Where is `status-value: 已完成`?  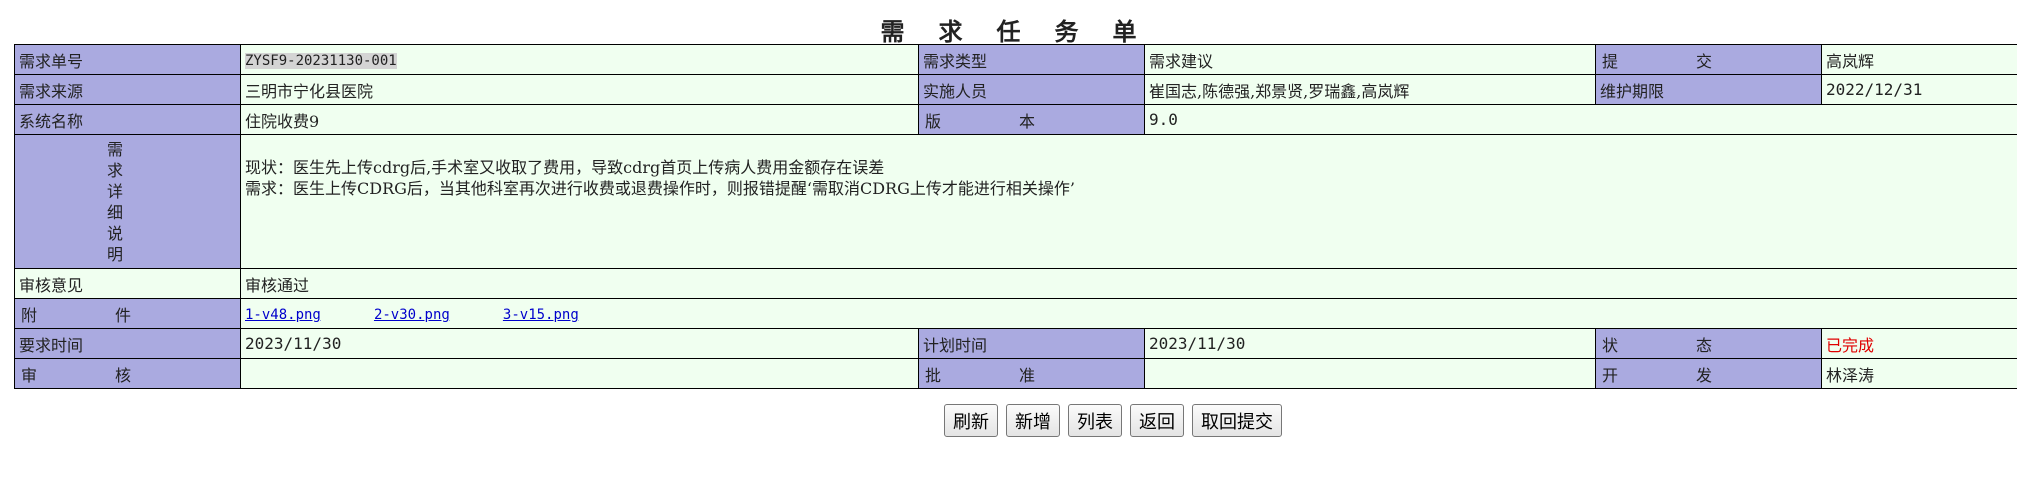
status-value: 已完成 is located at coordinates (1919, 343).